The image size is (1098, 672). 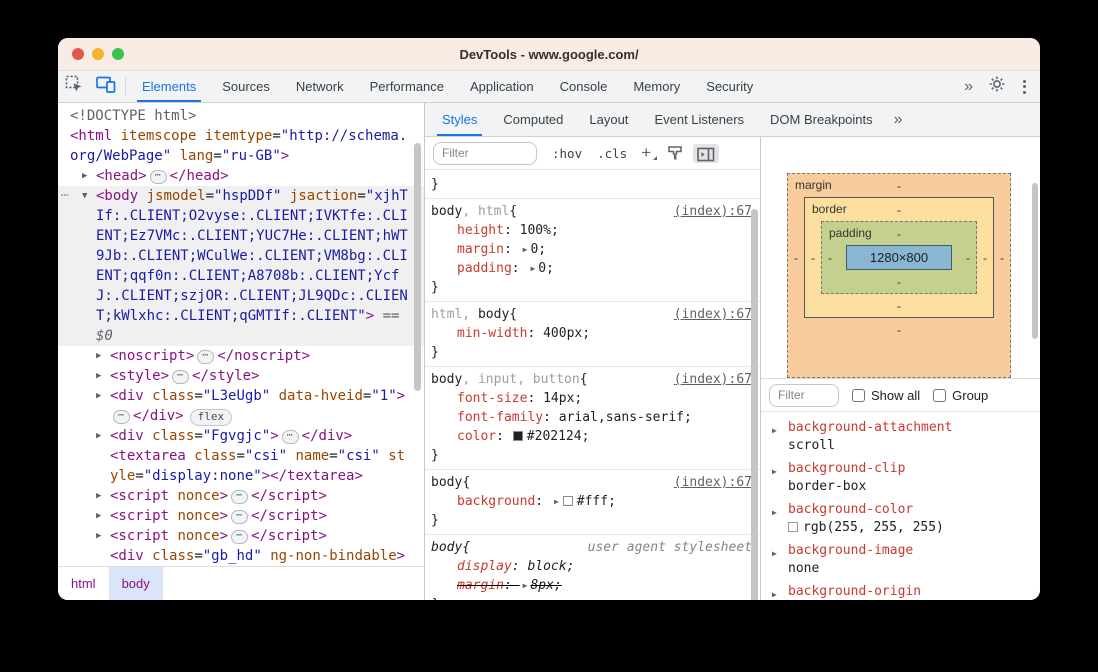 What do you see at coordinates (899, 330) in the screenshot?
I see `margin-bottom-value: -` at bounding box center [899, 330].